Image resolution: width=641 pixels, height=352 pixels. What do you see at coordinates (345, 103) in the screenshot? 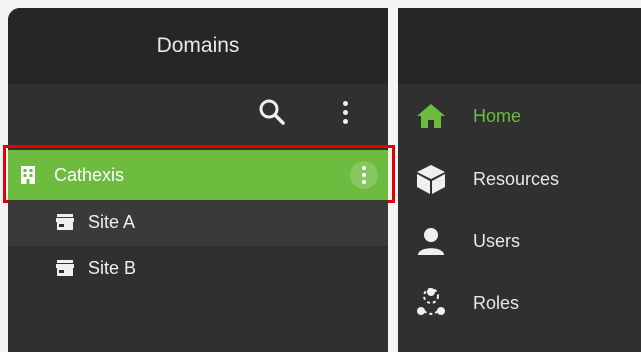
I see `more-vertical-icon` at bounding box center [345, 103].